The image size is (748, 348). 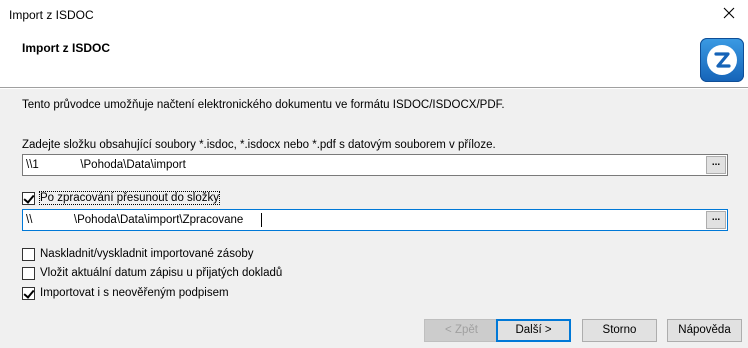 What do you see at coordinates (28, 273) in the screenshot?
I see `insert-date-checkbox` at bounding box center [28, 273].